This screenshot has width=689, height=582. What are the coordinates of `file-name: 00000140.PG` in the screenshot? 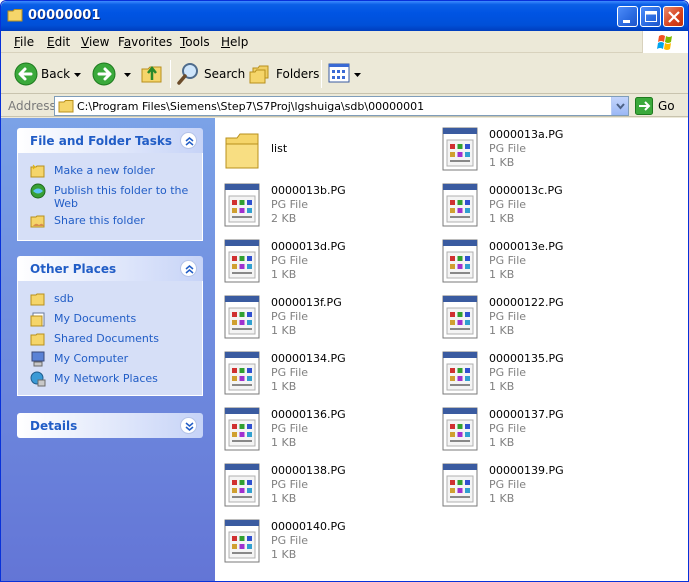 It's located at (308, 526).